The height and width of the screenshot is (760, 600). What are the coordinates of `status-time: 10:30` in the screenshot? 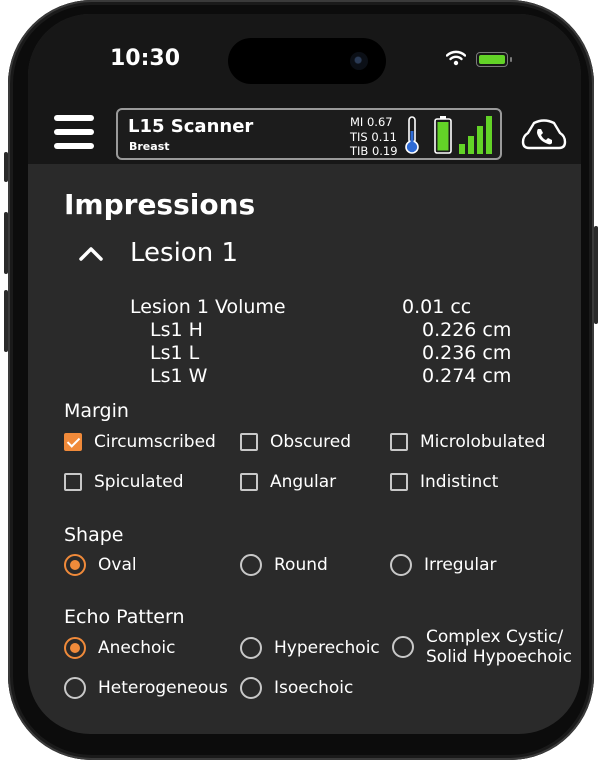 It's located at (145, 58).